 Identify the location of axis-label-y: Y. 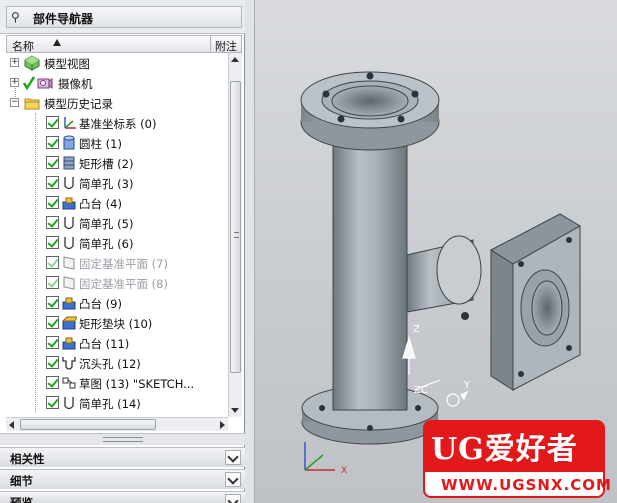
(467, 385).